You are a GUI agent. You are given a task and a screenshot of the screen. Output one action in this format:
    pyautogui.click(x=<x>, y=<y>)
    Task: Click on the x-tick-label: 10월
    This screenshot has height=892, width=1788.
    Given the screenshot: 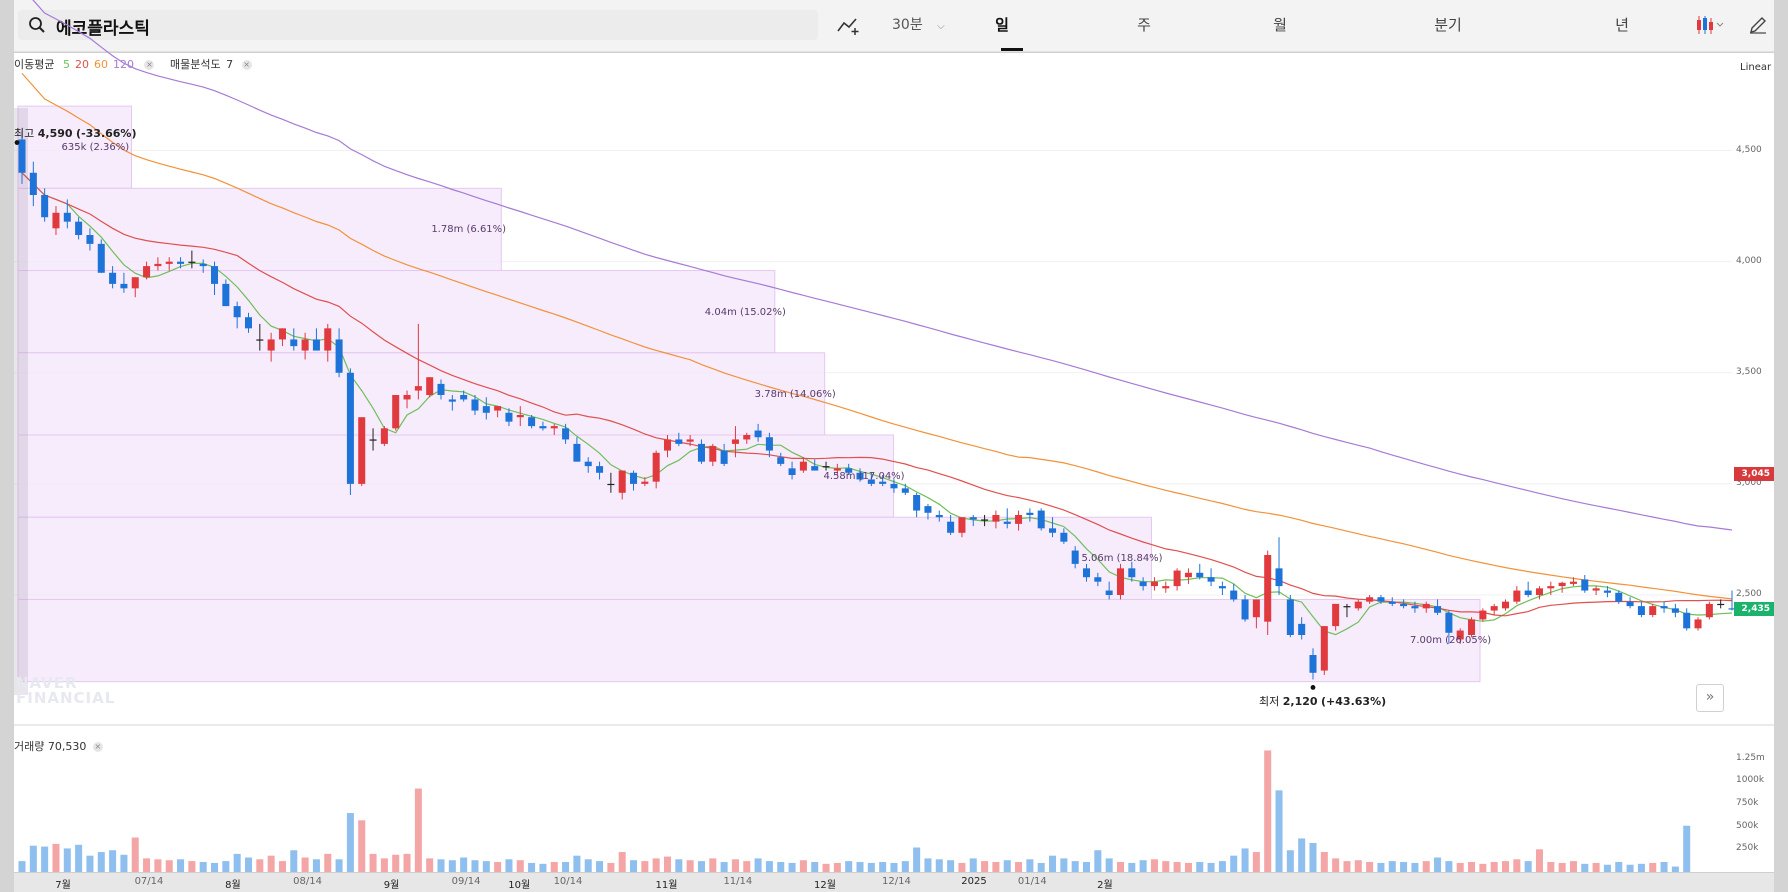 What is the action you would take?
    pyautogui.click(x=519, y=885)
    